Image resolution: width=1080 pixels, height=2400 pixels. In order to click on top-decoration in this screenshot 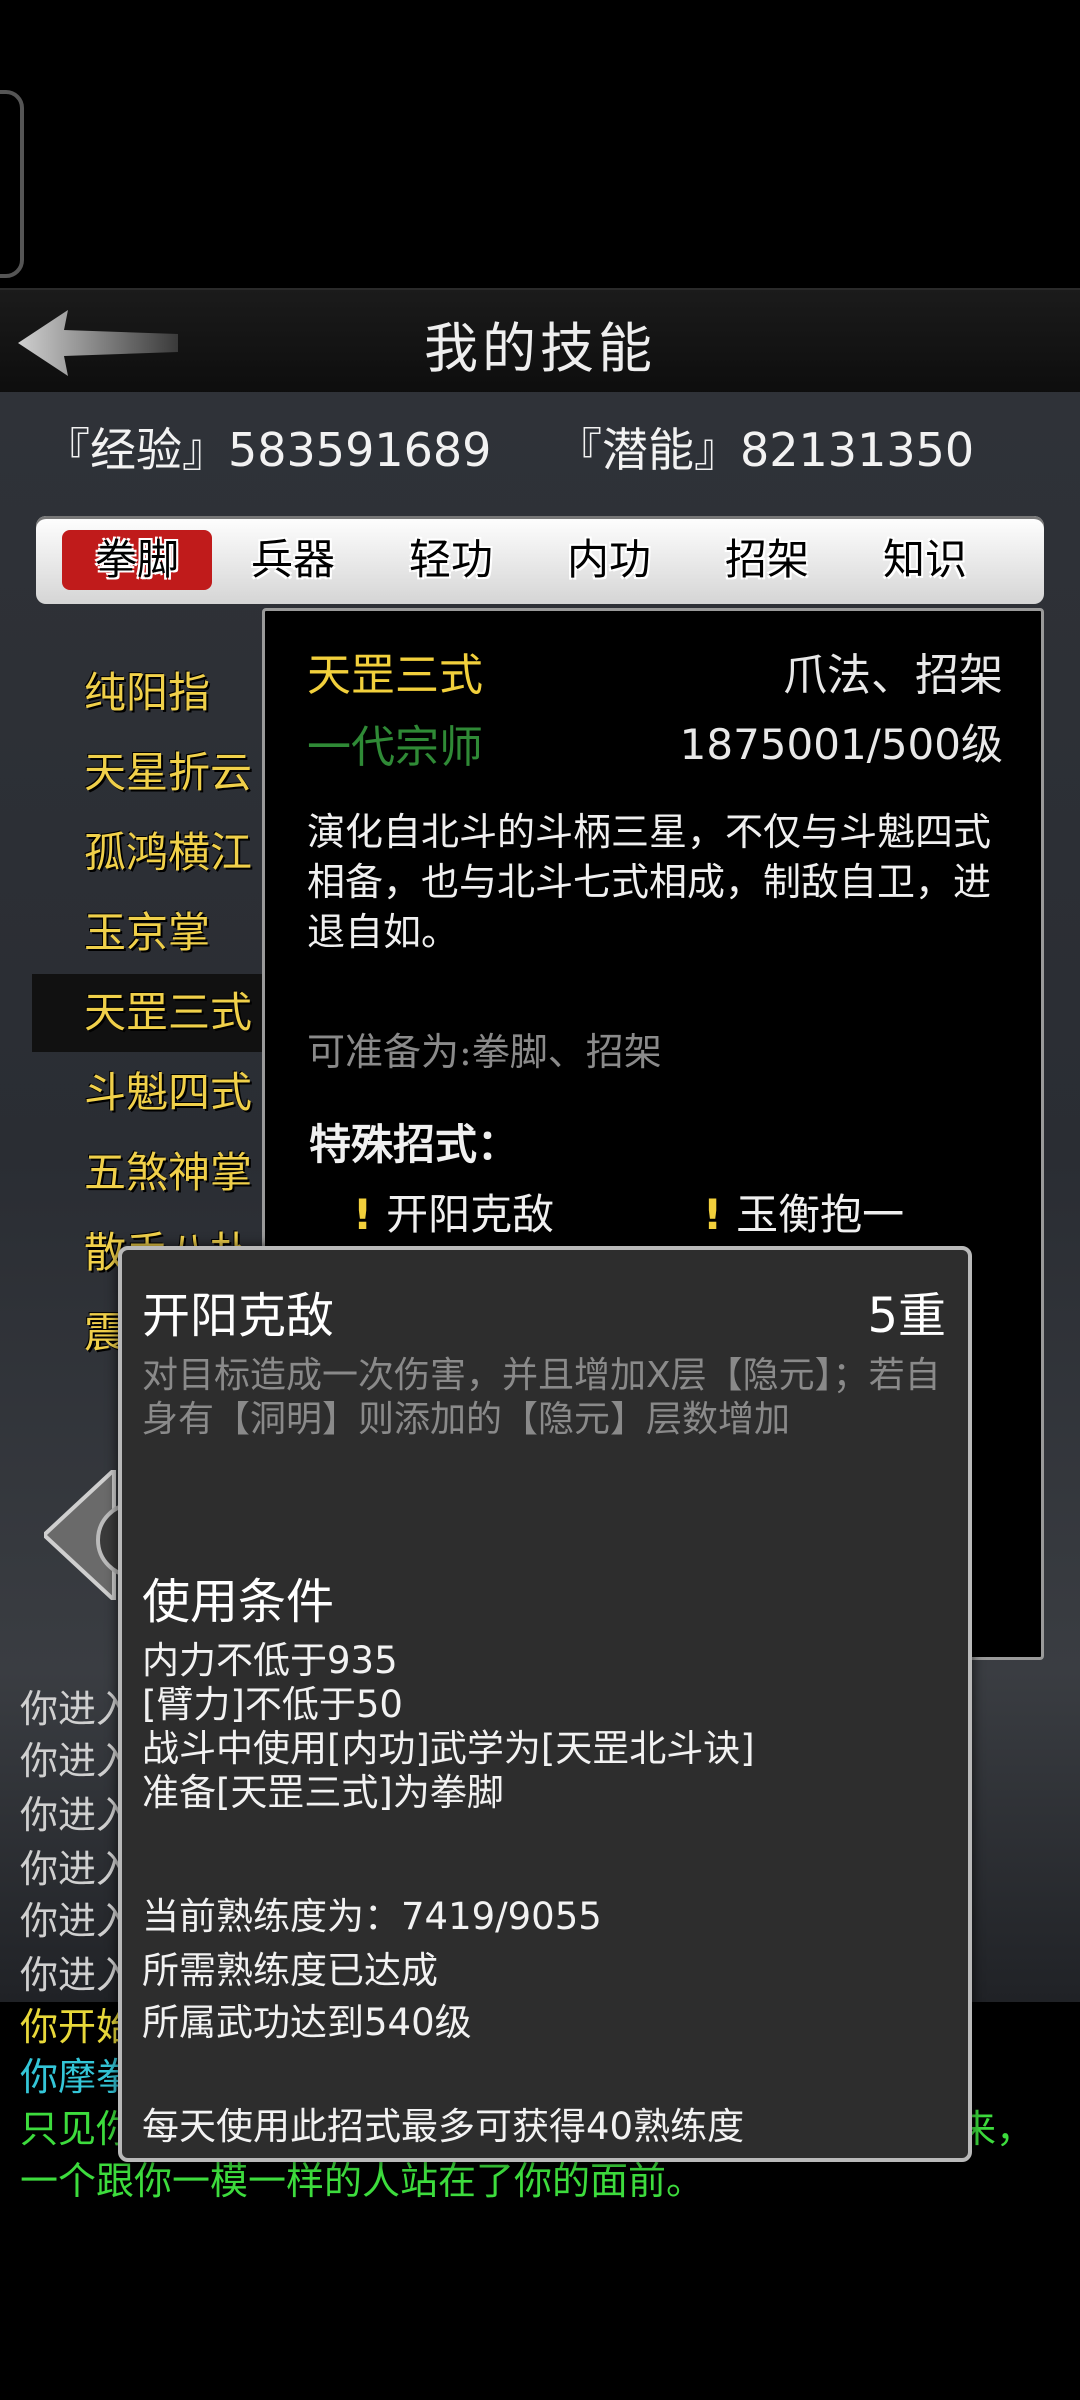, I will do `click(12, 184)`.